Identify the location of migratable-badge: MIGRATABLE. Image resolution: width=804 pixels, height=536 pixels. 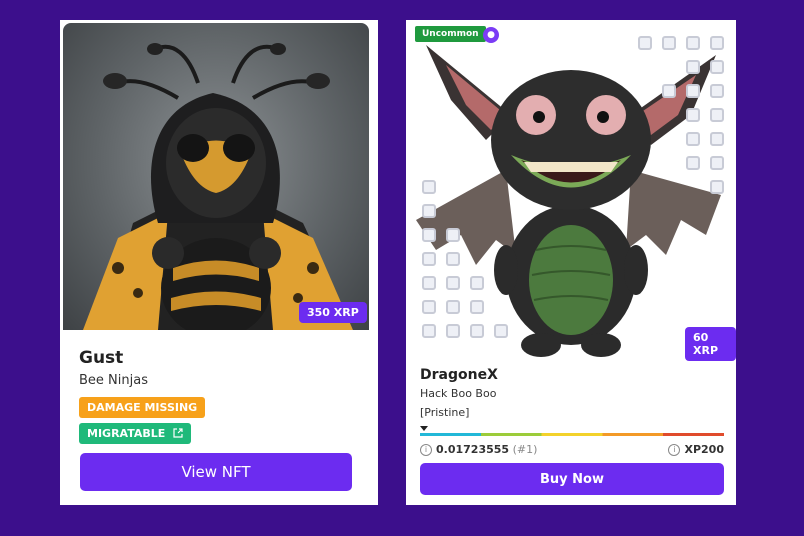
(135, 433).